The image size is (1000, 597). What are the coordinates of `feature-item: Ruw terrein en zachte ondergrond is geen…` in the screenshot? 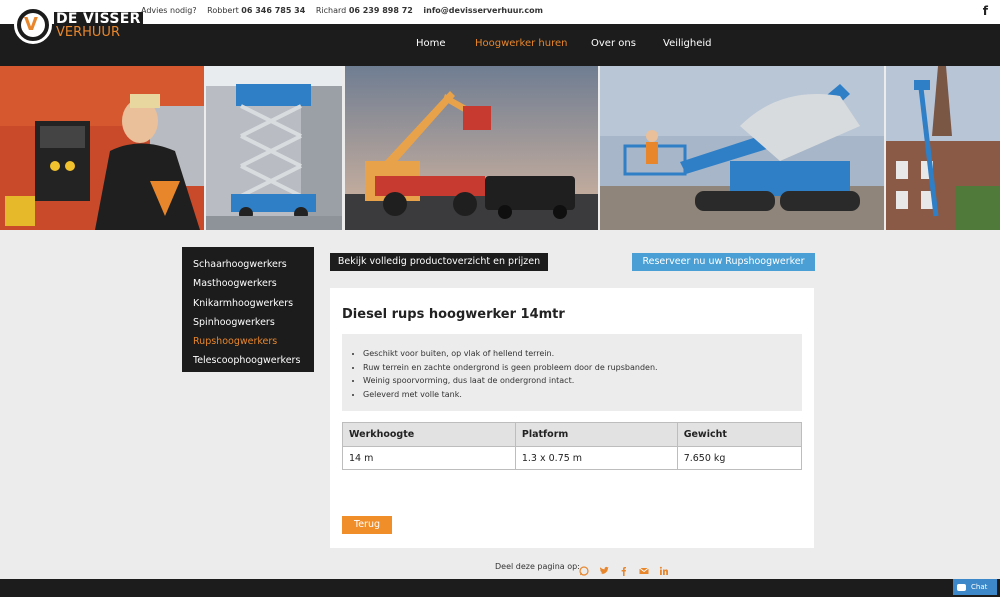 It's located at (582, 368).